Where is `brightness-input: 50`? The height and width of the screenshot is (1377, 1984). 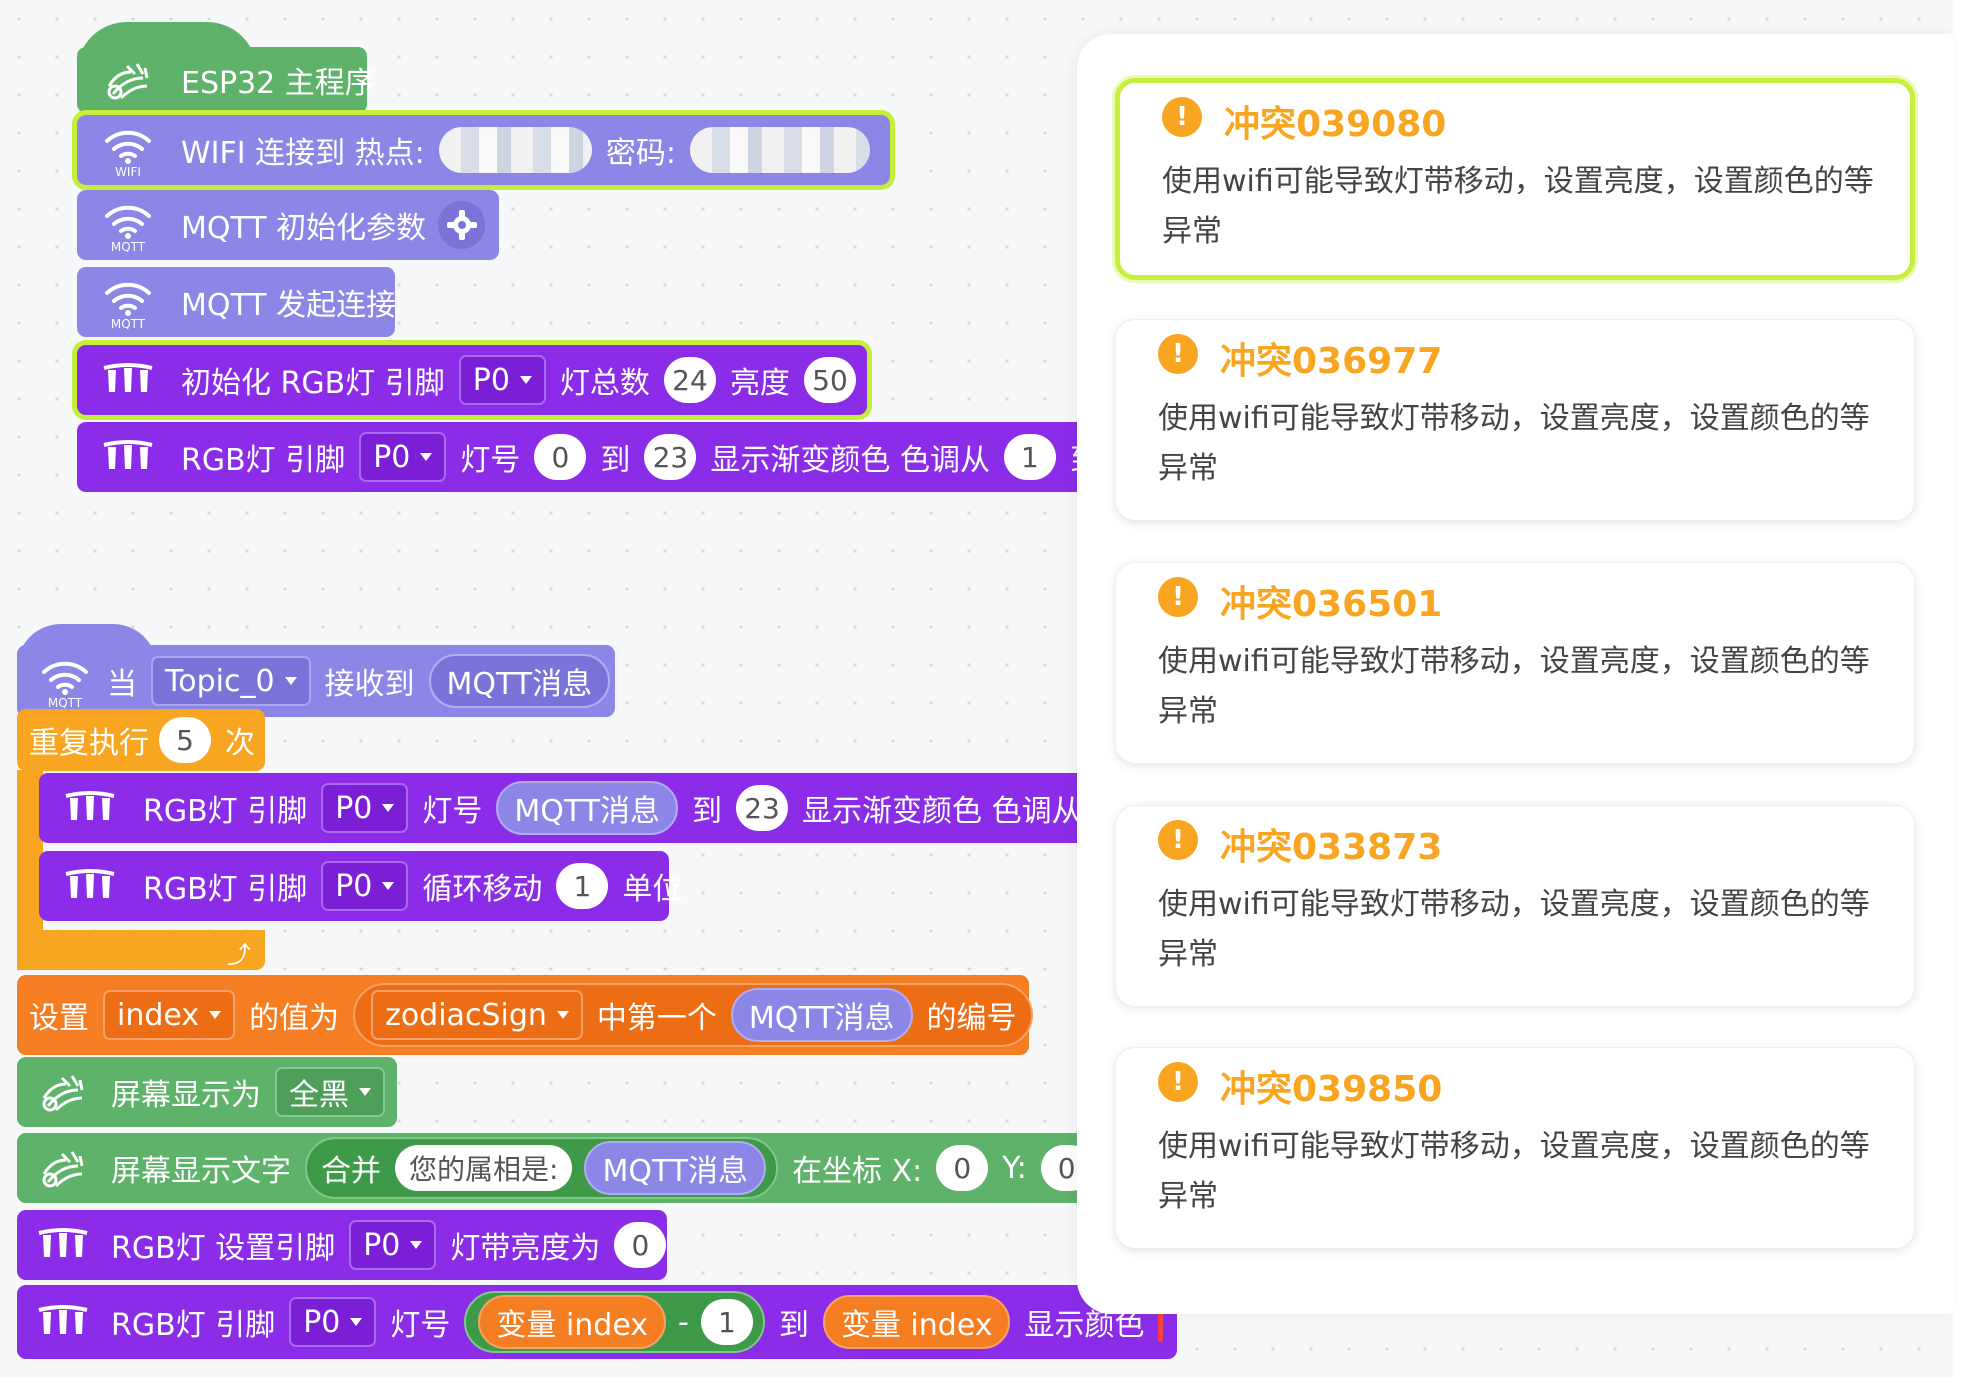 brightness-input: 50 is located at coordinates (829, 380).